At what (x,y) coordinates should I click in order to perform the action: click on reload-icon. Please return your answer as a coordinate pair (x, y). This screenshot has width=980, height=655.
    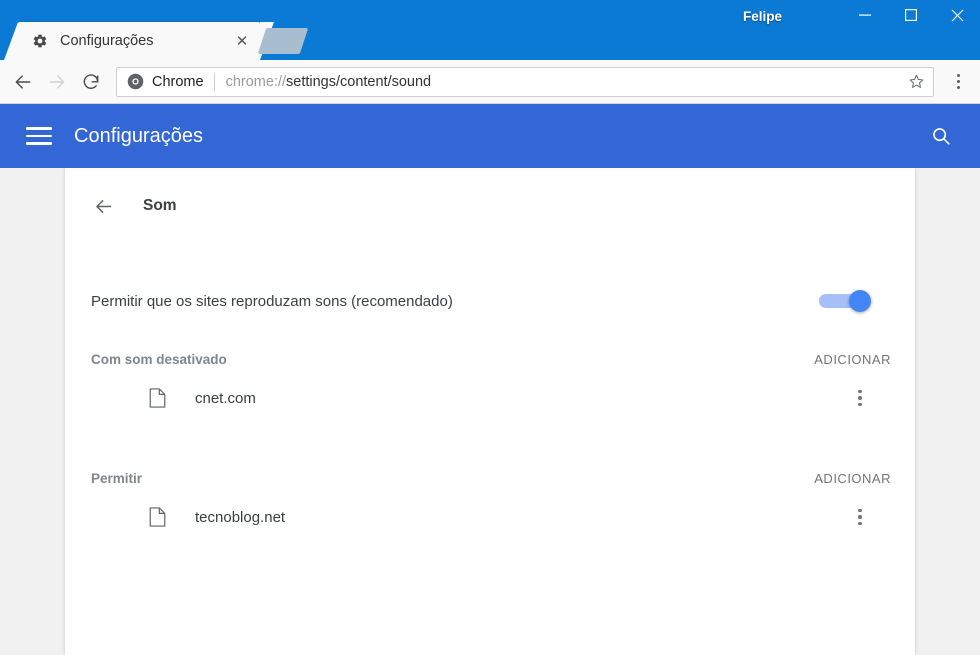
    Looking at the image, I should click on (91, 81).